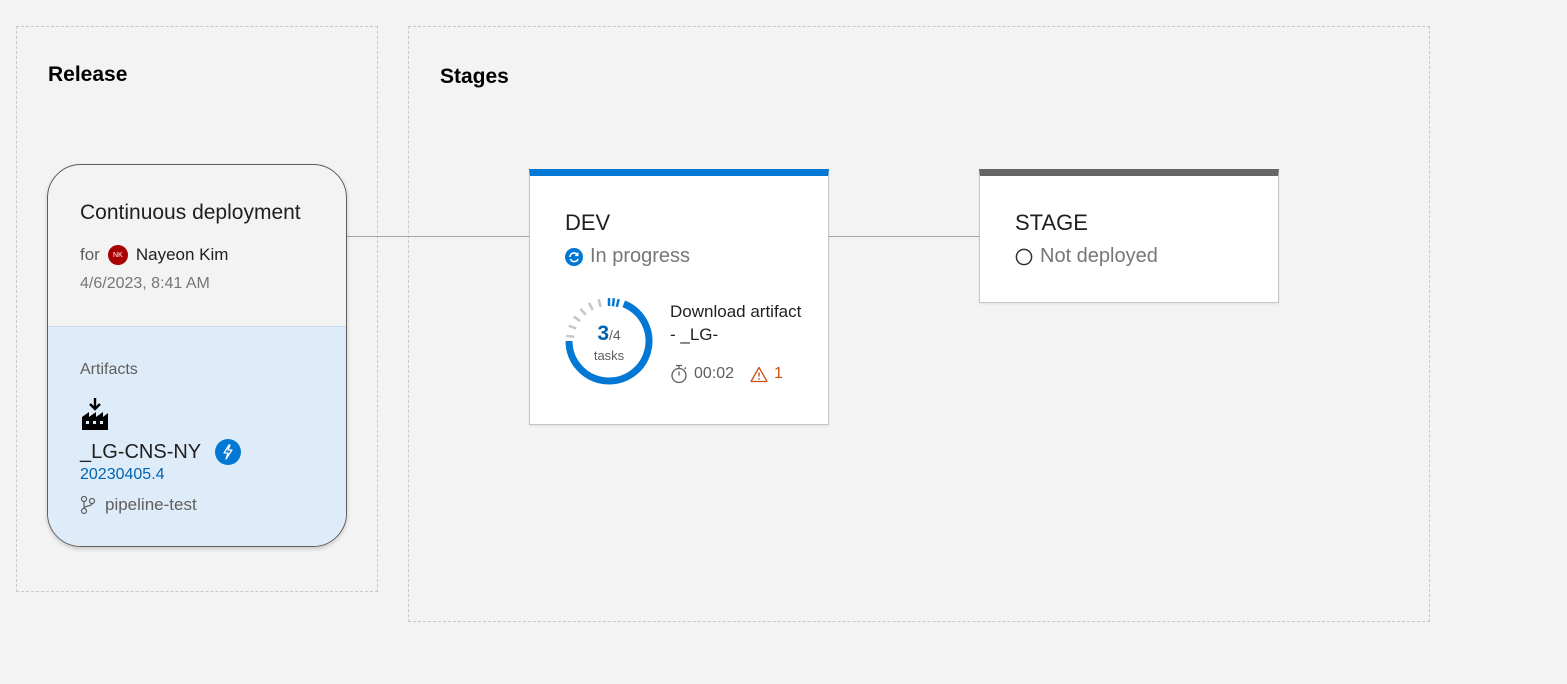  What do you see at coordinates (117, 255) in the screenshot?
I see `avatar: NK` at bounding box center [117, 255].